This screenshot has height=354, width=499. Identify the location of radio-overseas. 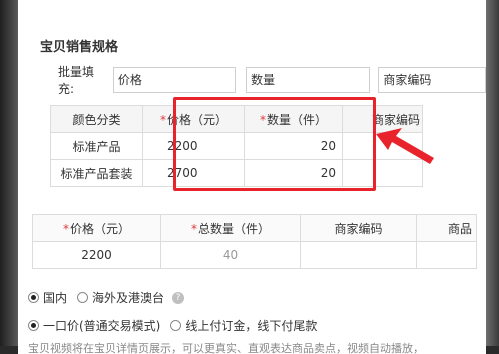
(83, 297).